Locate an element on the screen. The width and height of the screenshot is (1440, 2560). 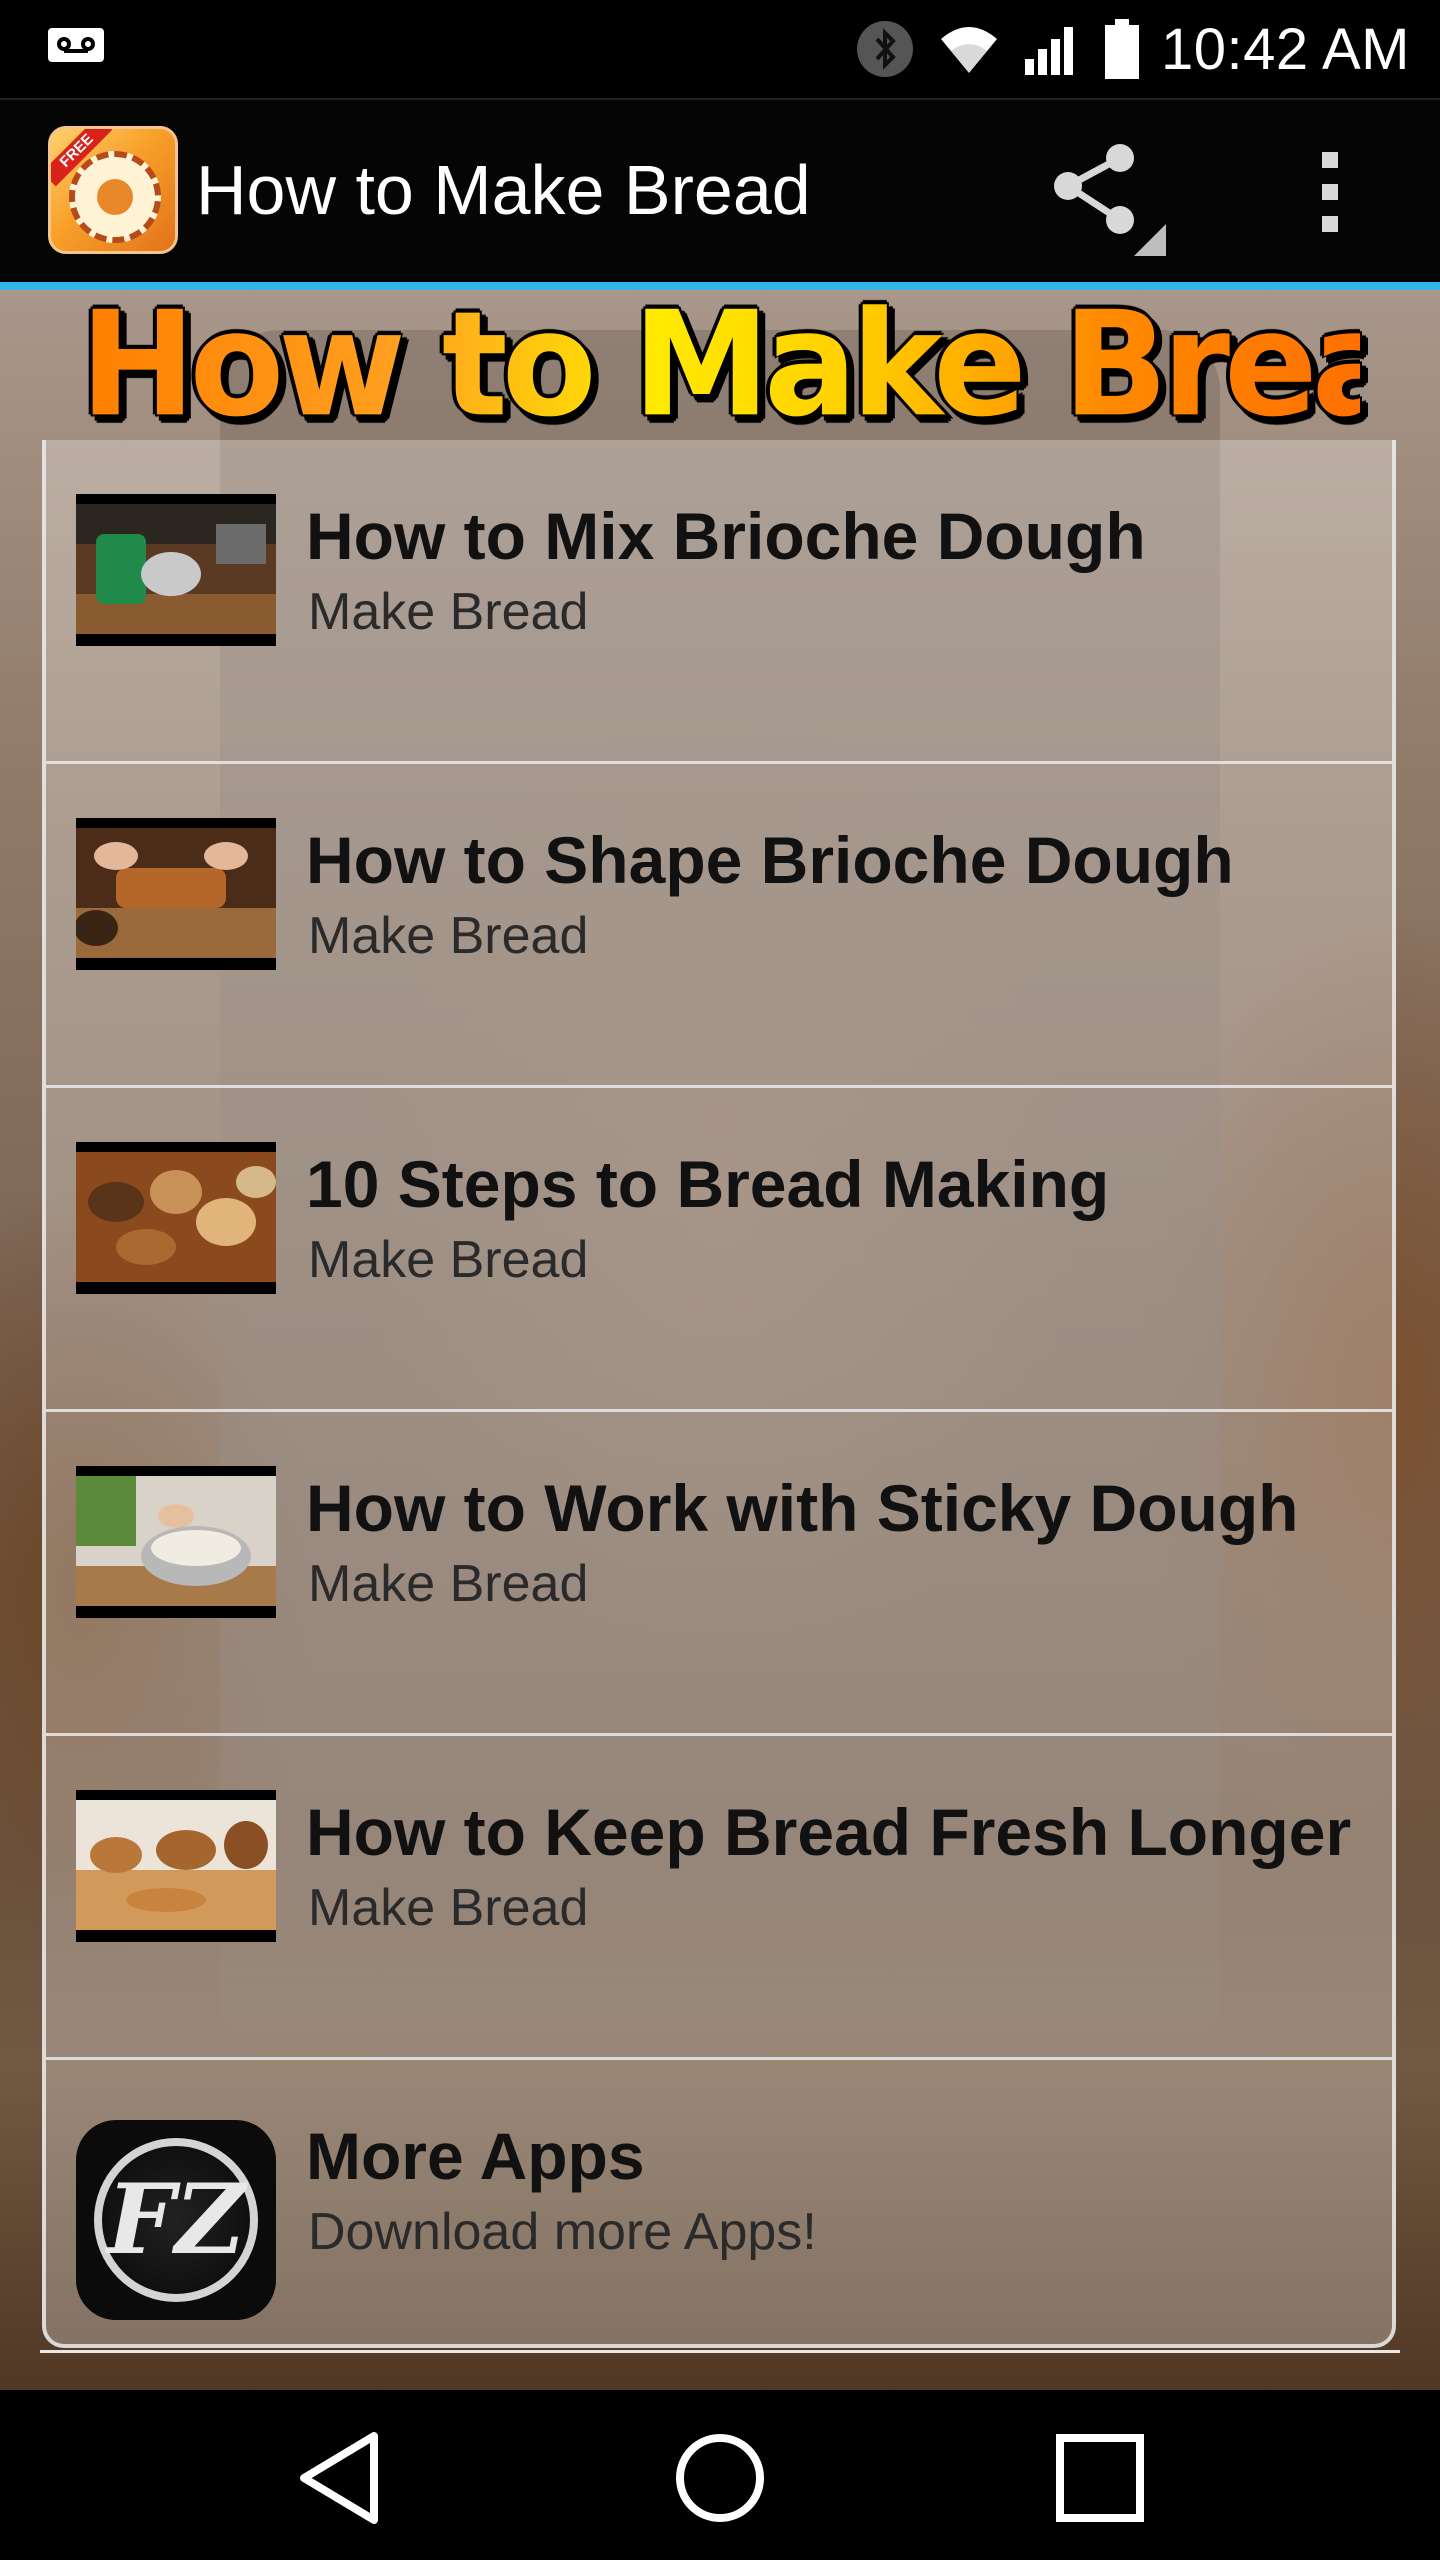
fz-logo-icon: FZ is located at coordinates (176, 2220).